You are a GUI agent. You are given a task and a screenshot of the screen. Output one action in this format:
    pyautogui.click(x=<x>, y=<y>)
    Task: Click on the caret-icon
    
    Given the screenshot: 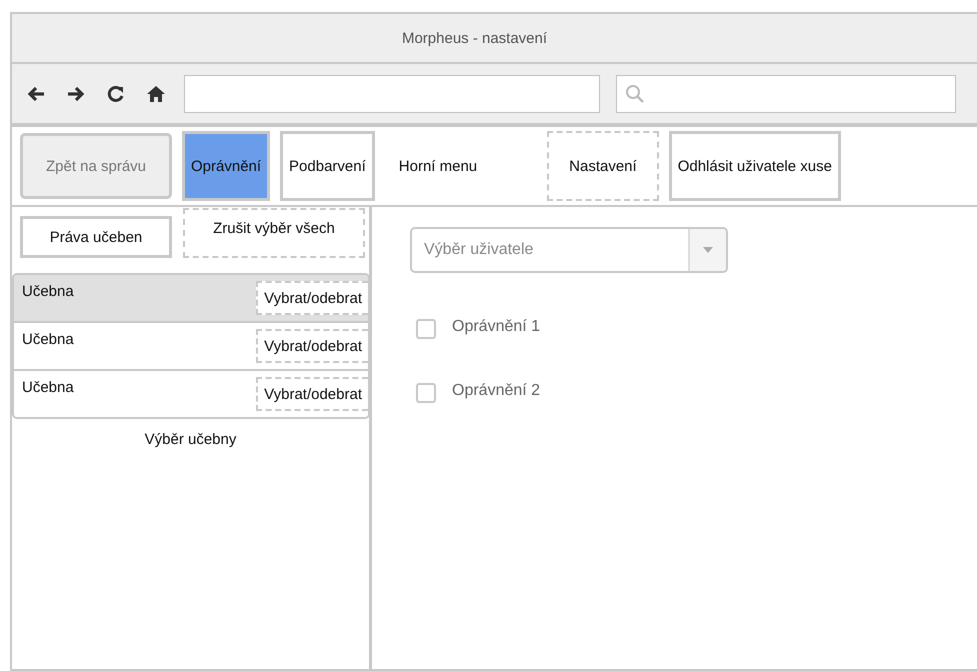 What is the action you would take?
    pyautogui.click(x=708, y=250)
    